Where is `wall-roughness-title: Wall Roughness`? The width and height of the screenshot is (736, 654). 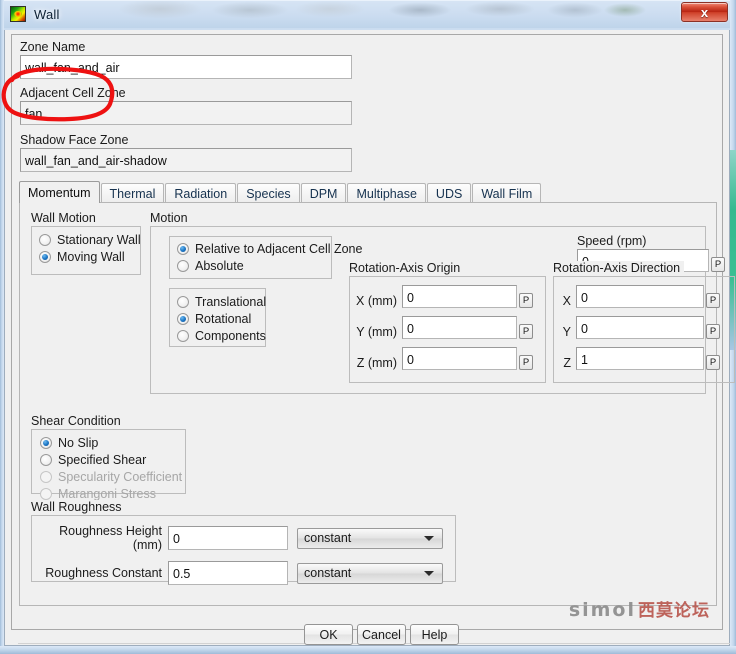 wall-roughness-title: Wall Roughness is located at coordinates (78, 507).